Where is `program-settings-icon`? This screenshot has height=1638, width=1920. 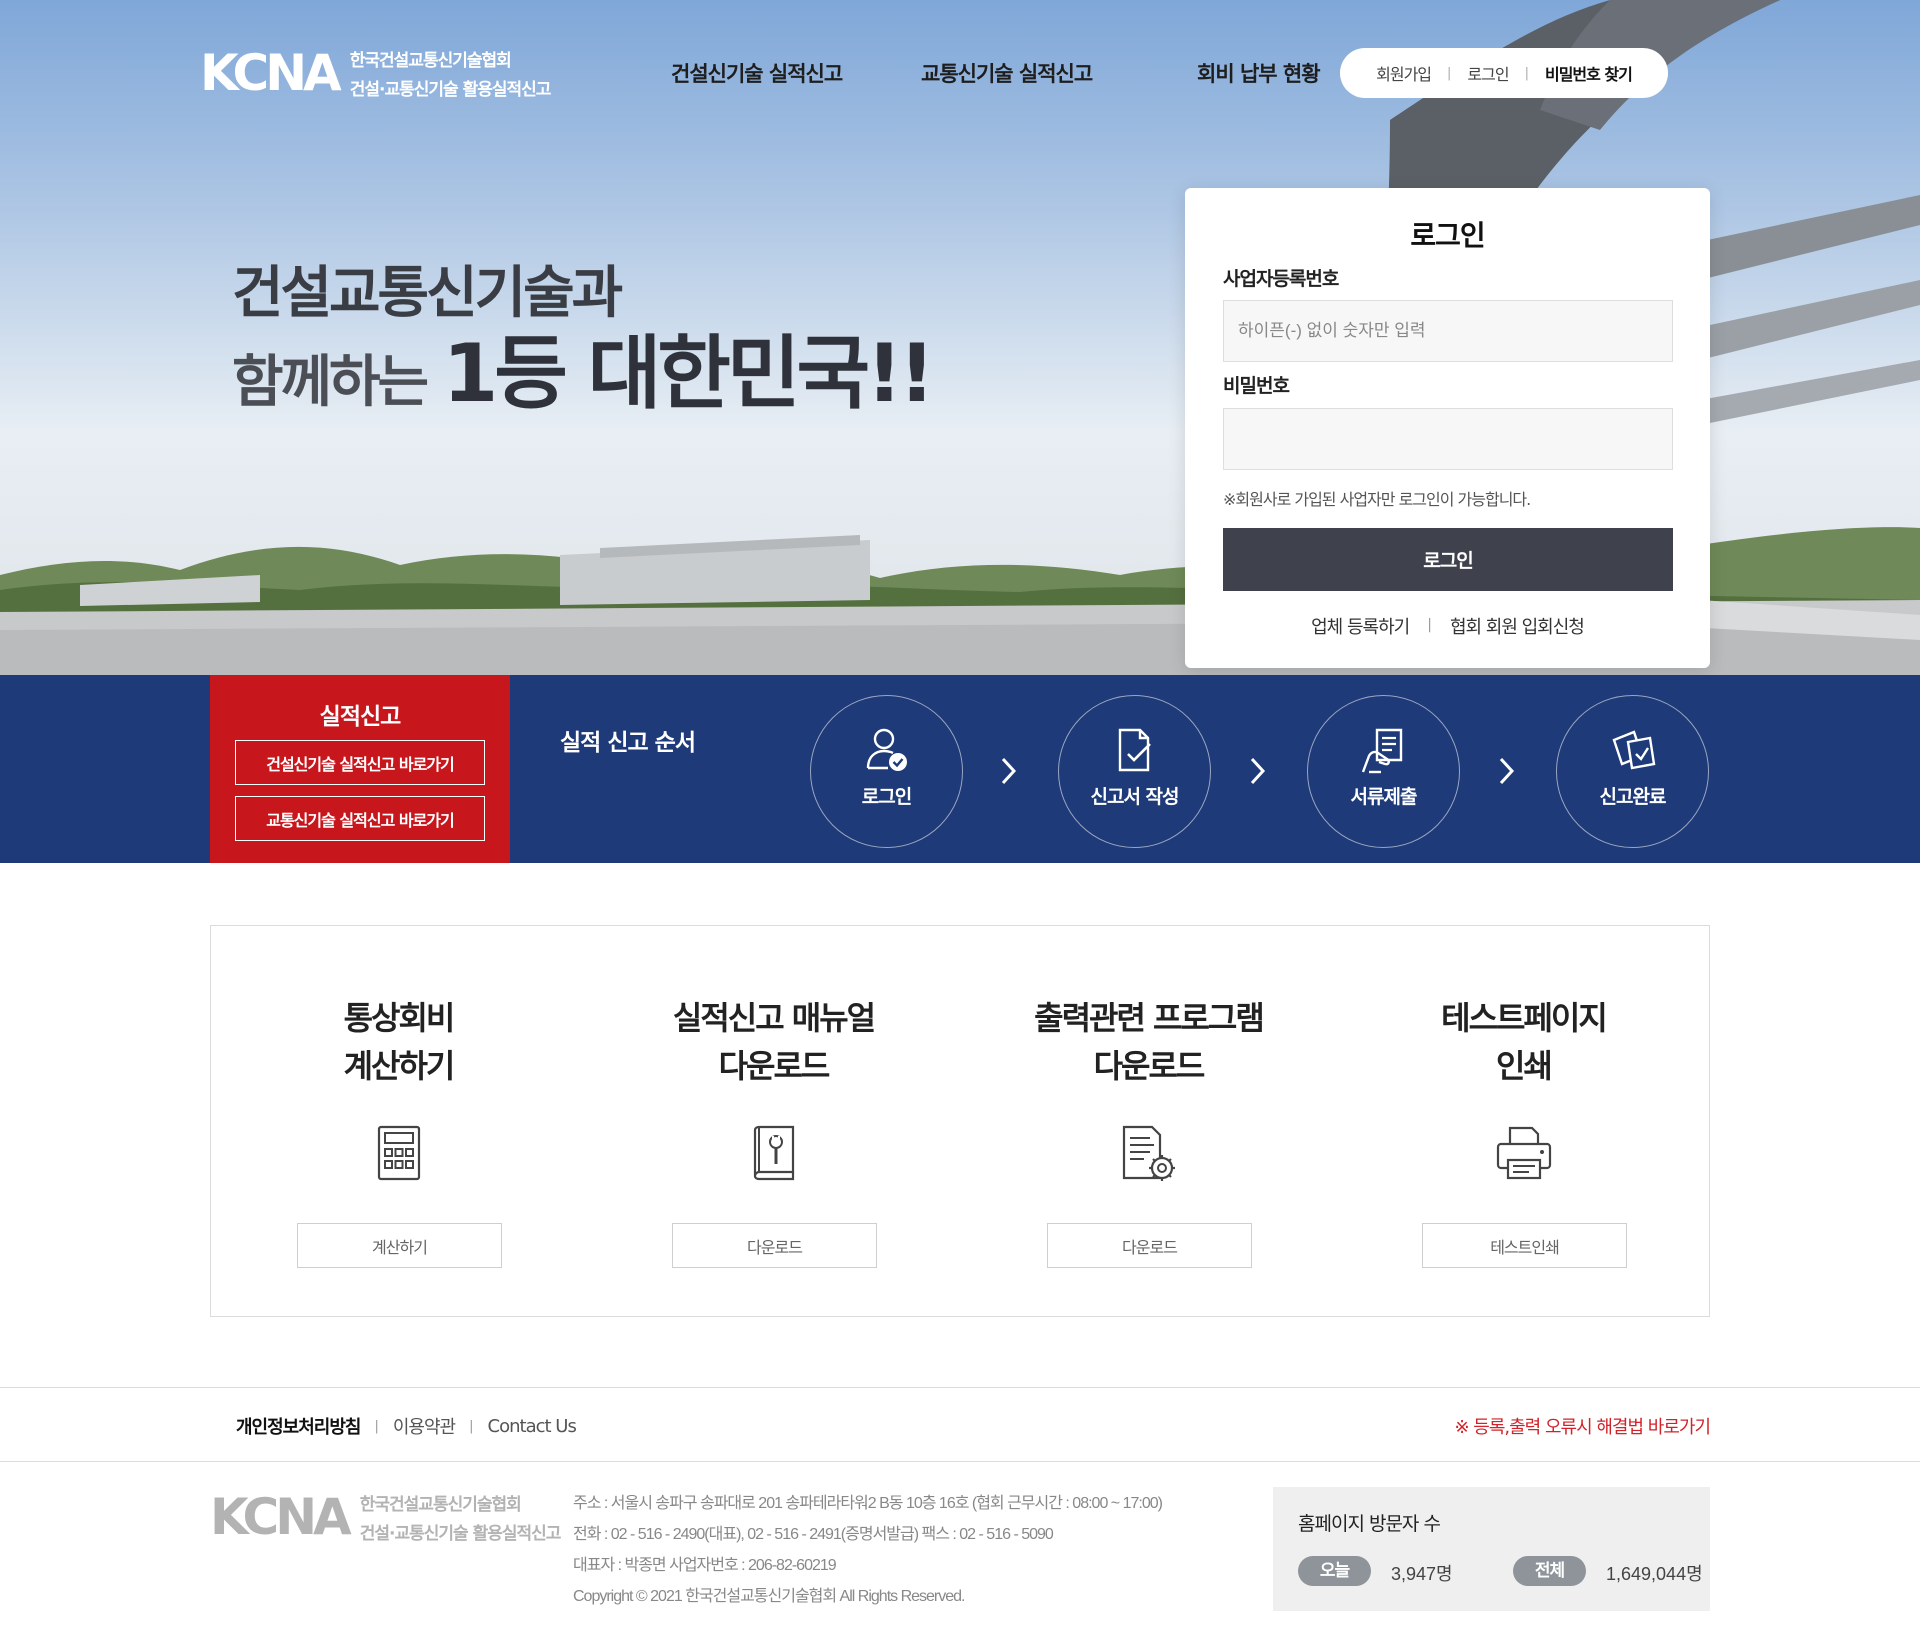 program-settings-icon is located at coordinates (1148, 1153).